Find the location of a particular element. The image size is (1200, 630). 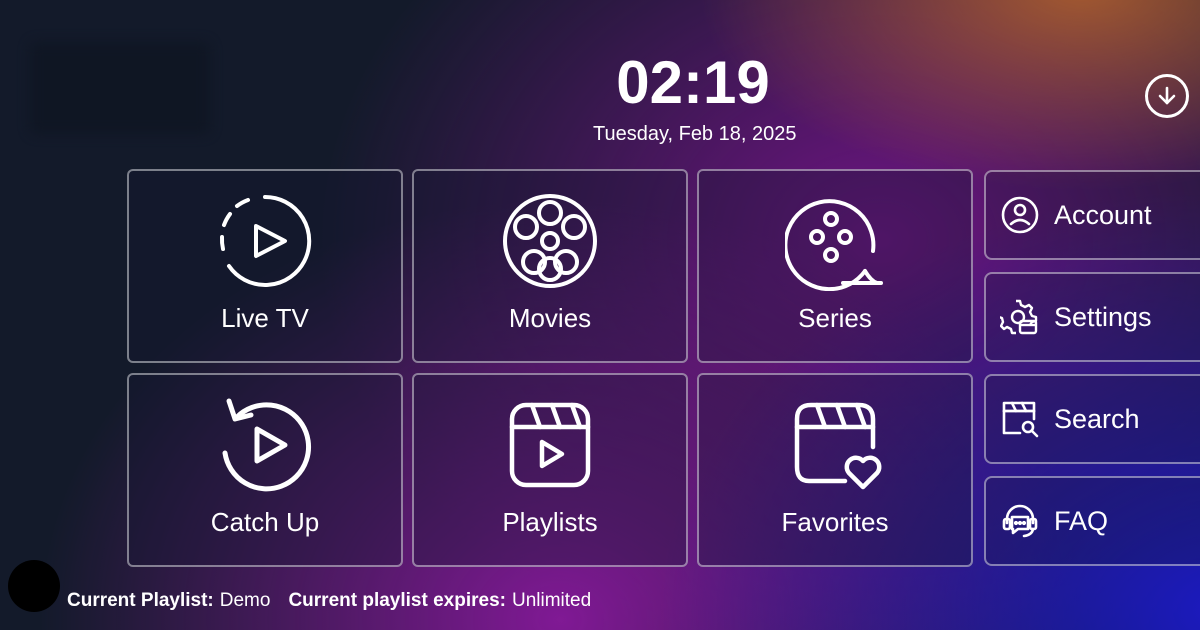

playlist-value: Demo is located at coordinates (245, 600).